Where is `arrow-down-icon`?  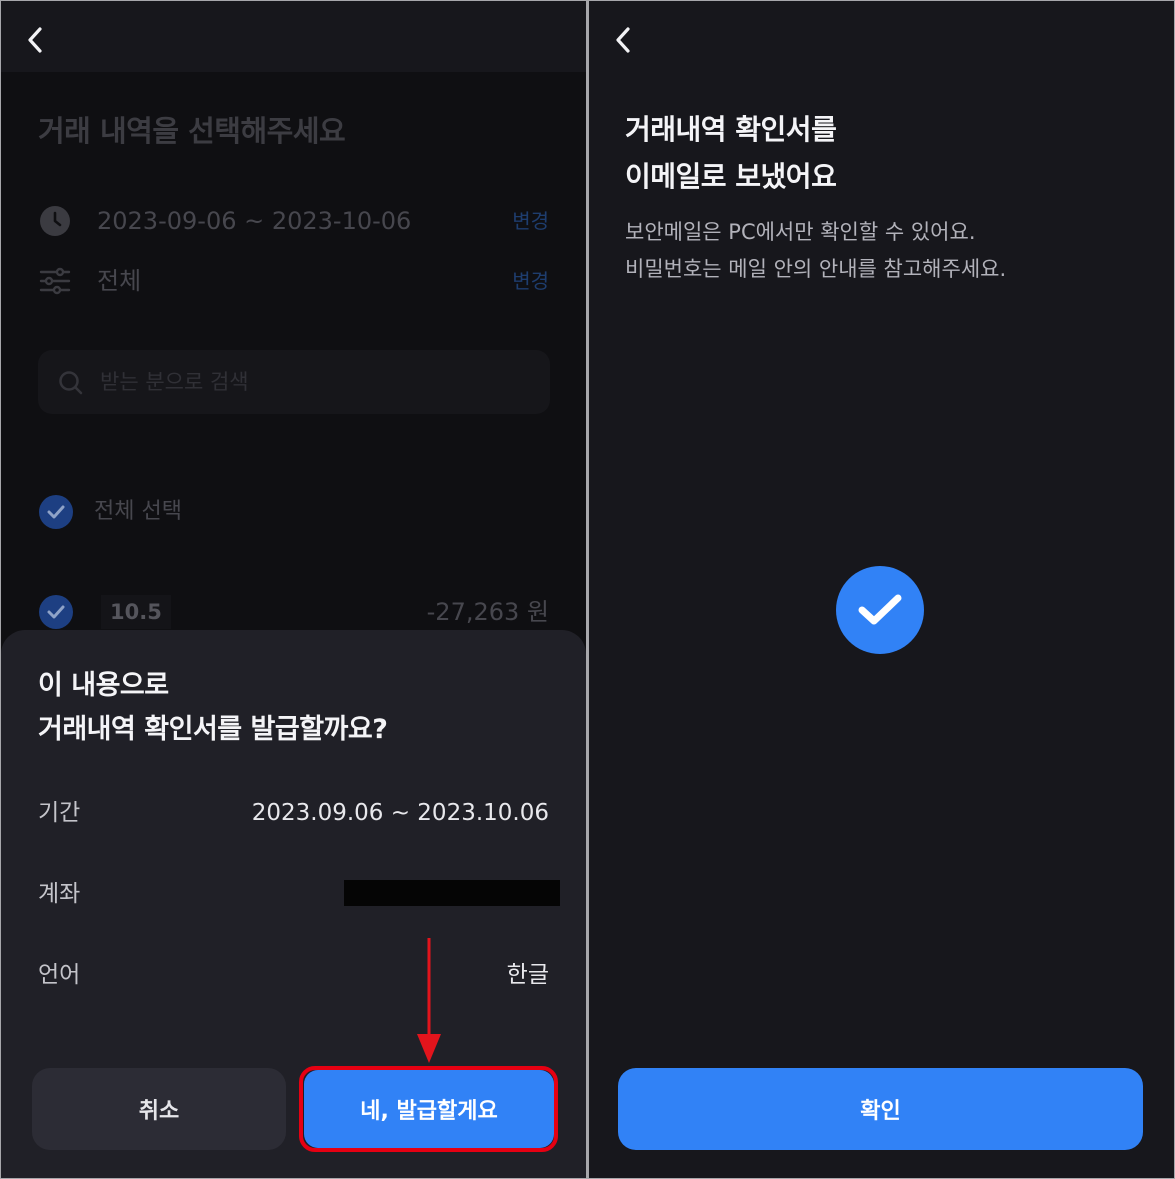 arrow-down-icon is located at coordinates (429, 1000).